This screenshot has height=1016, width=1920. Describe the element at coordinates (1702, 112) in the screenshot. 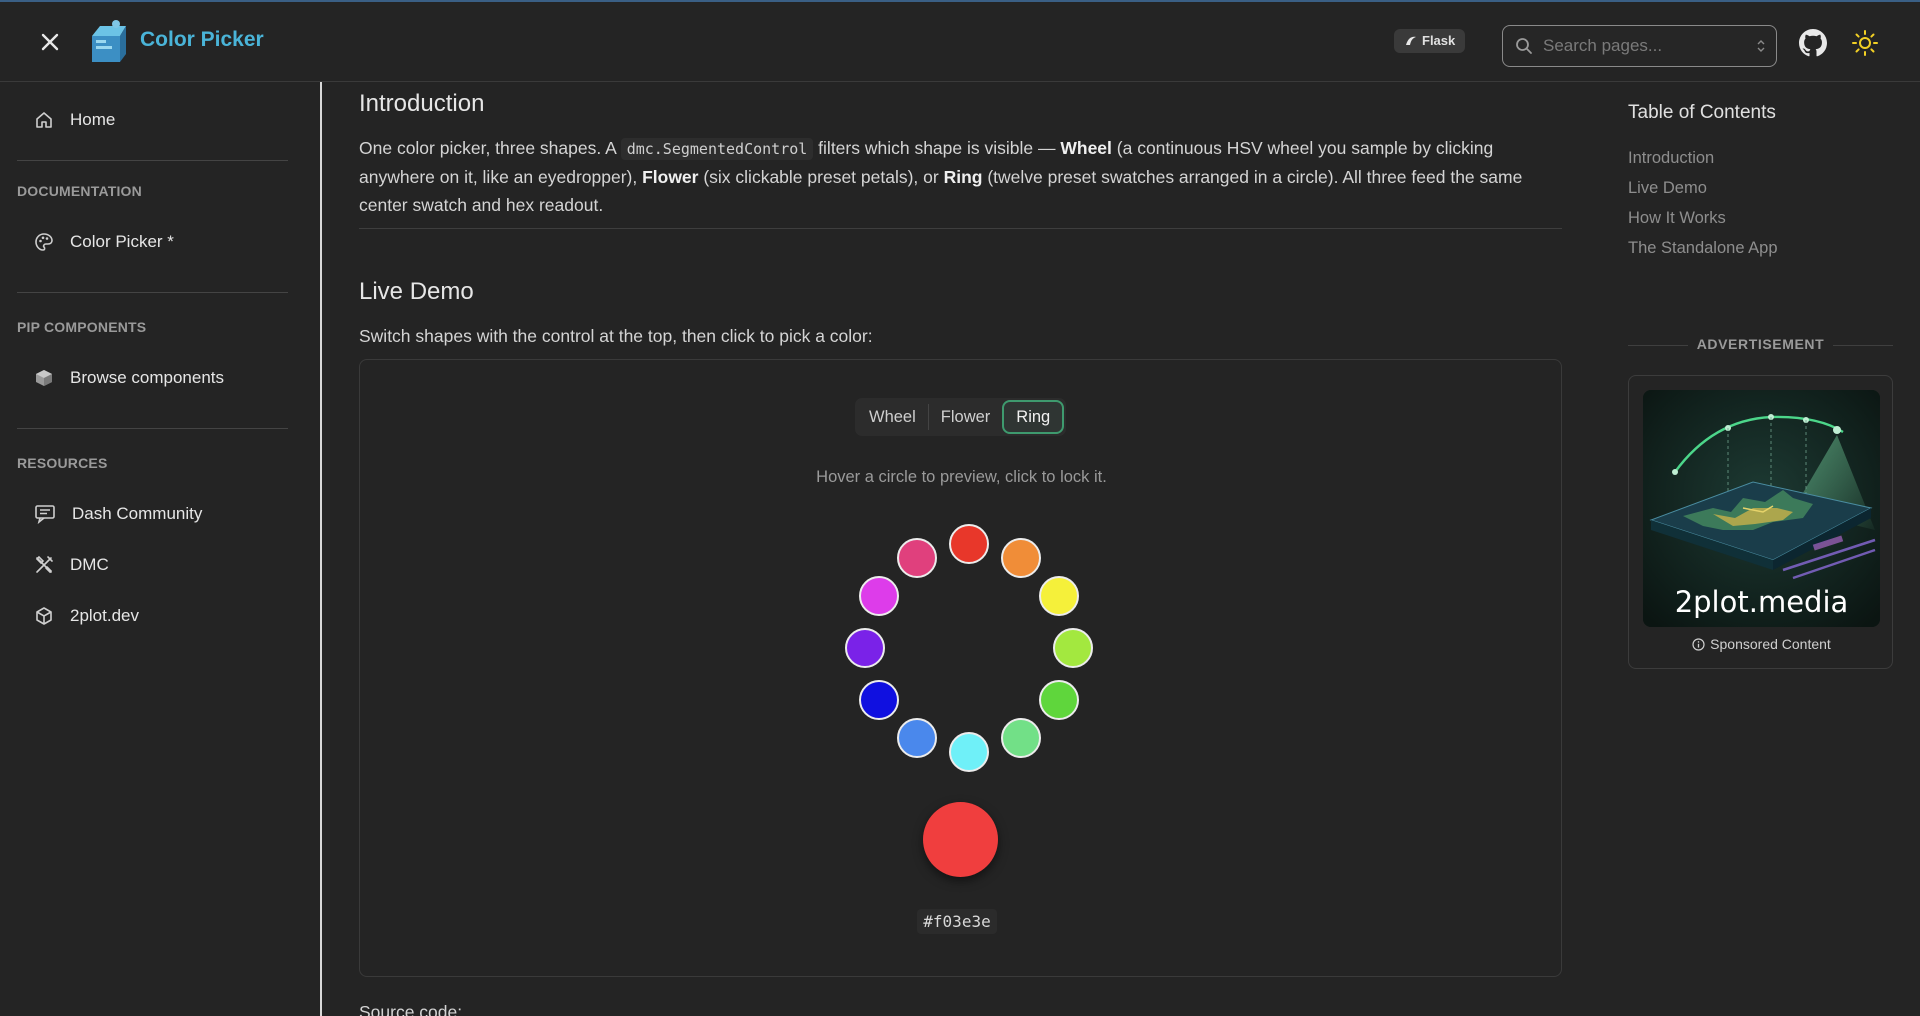

I see `toc-title: Table of Contents` at that location.